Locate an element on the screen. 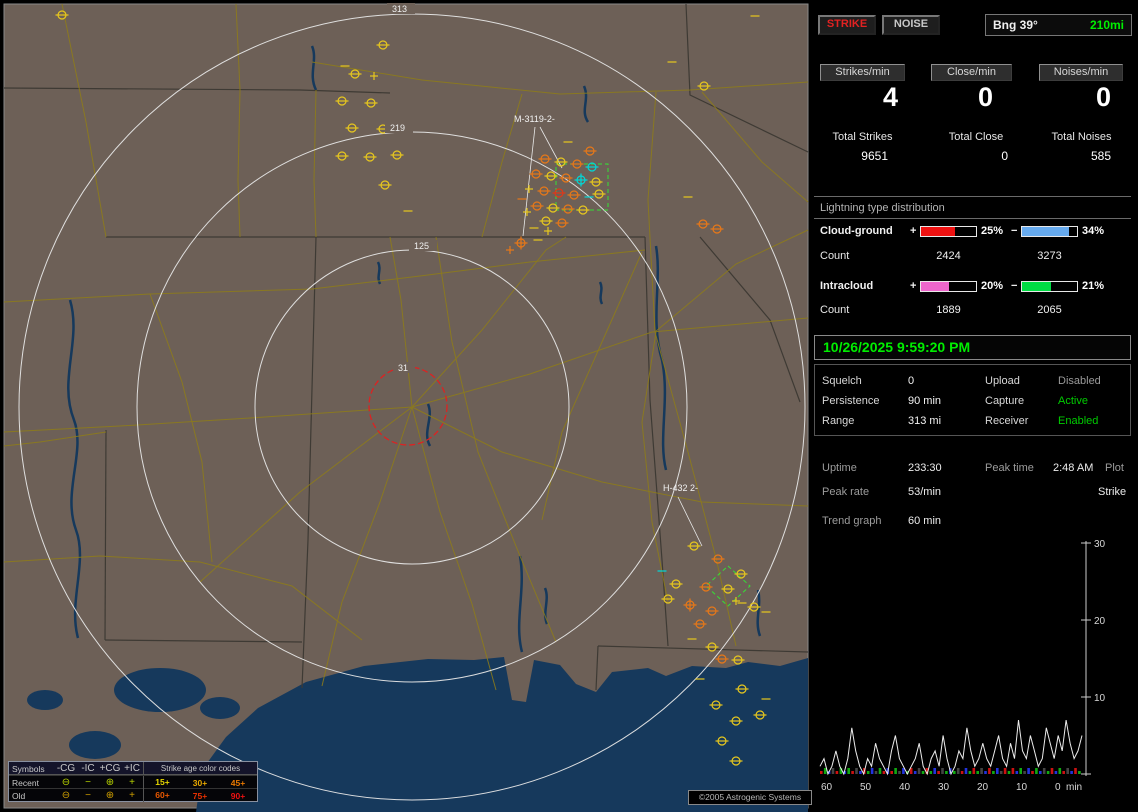  uptime-value: 233:30 is located at coordinates (925, 468).